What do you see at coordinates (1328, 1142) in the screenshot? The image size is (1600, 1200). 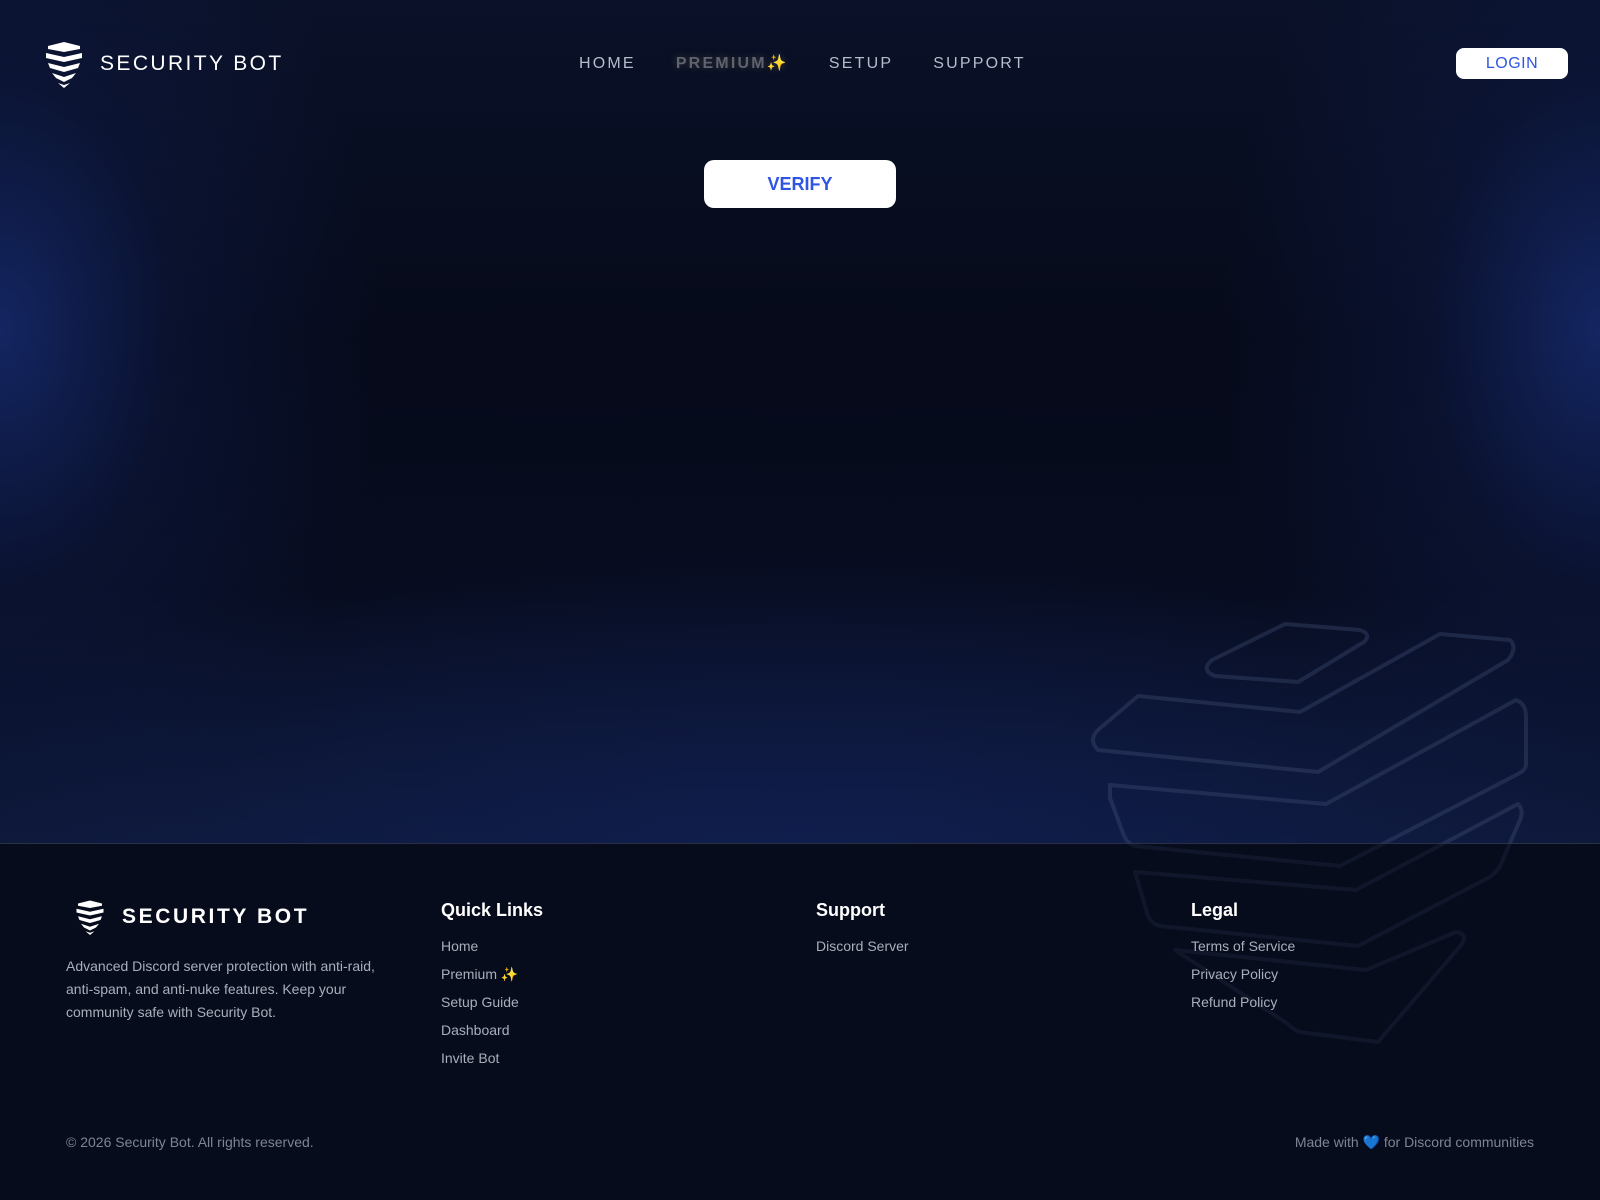 I see `made-with-prefix: Made with` at bounding box center [1328, 1142].